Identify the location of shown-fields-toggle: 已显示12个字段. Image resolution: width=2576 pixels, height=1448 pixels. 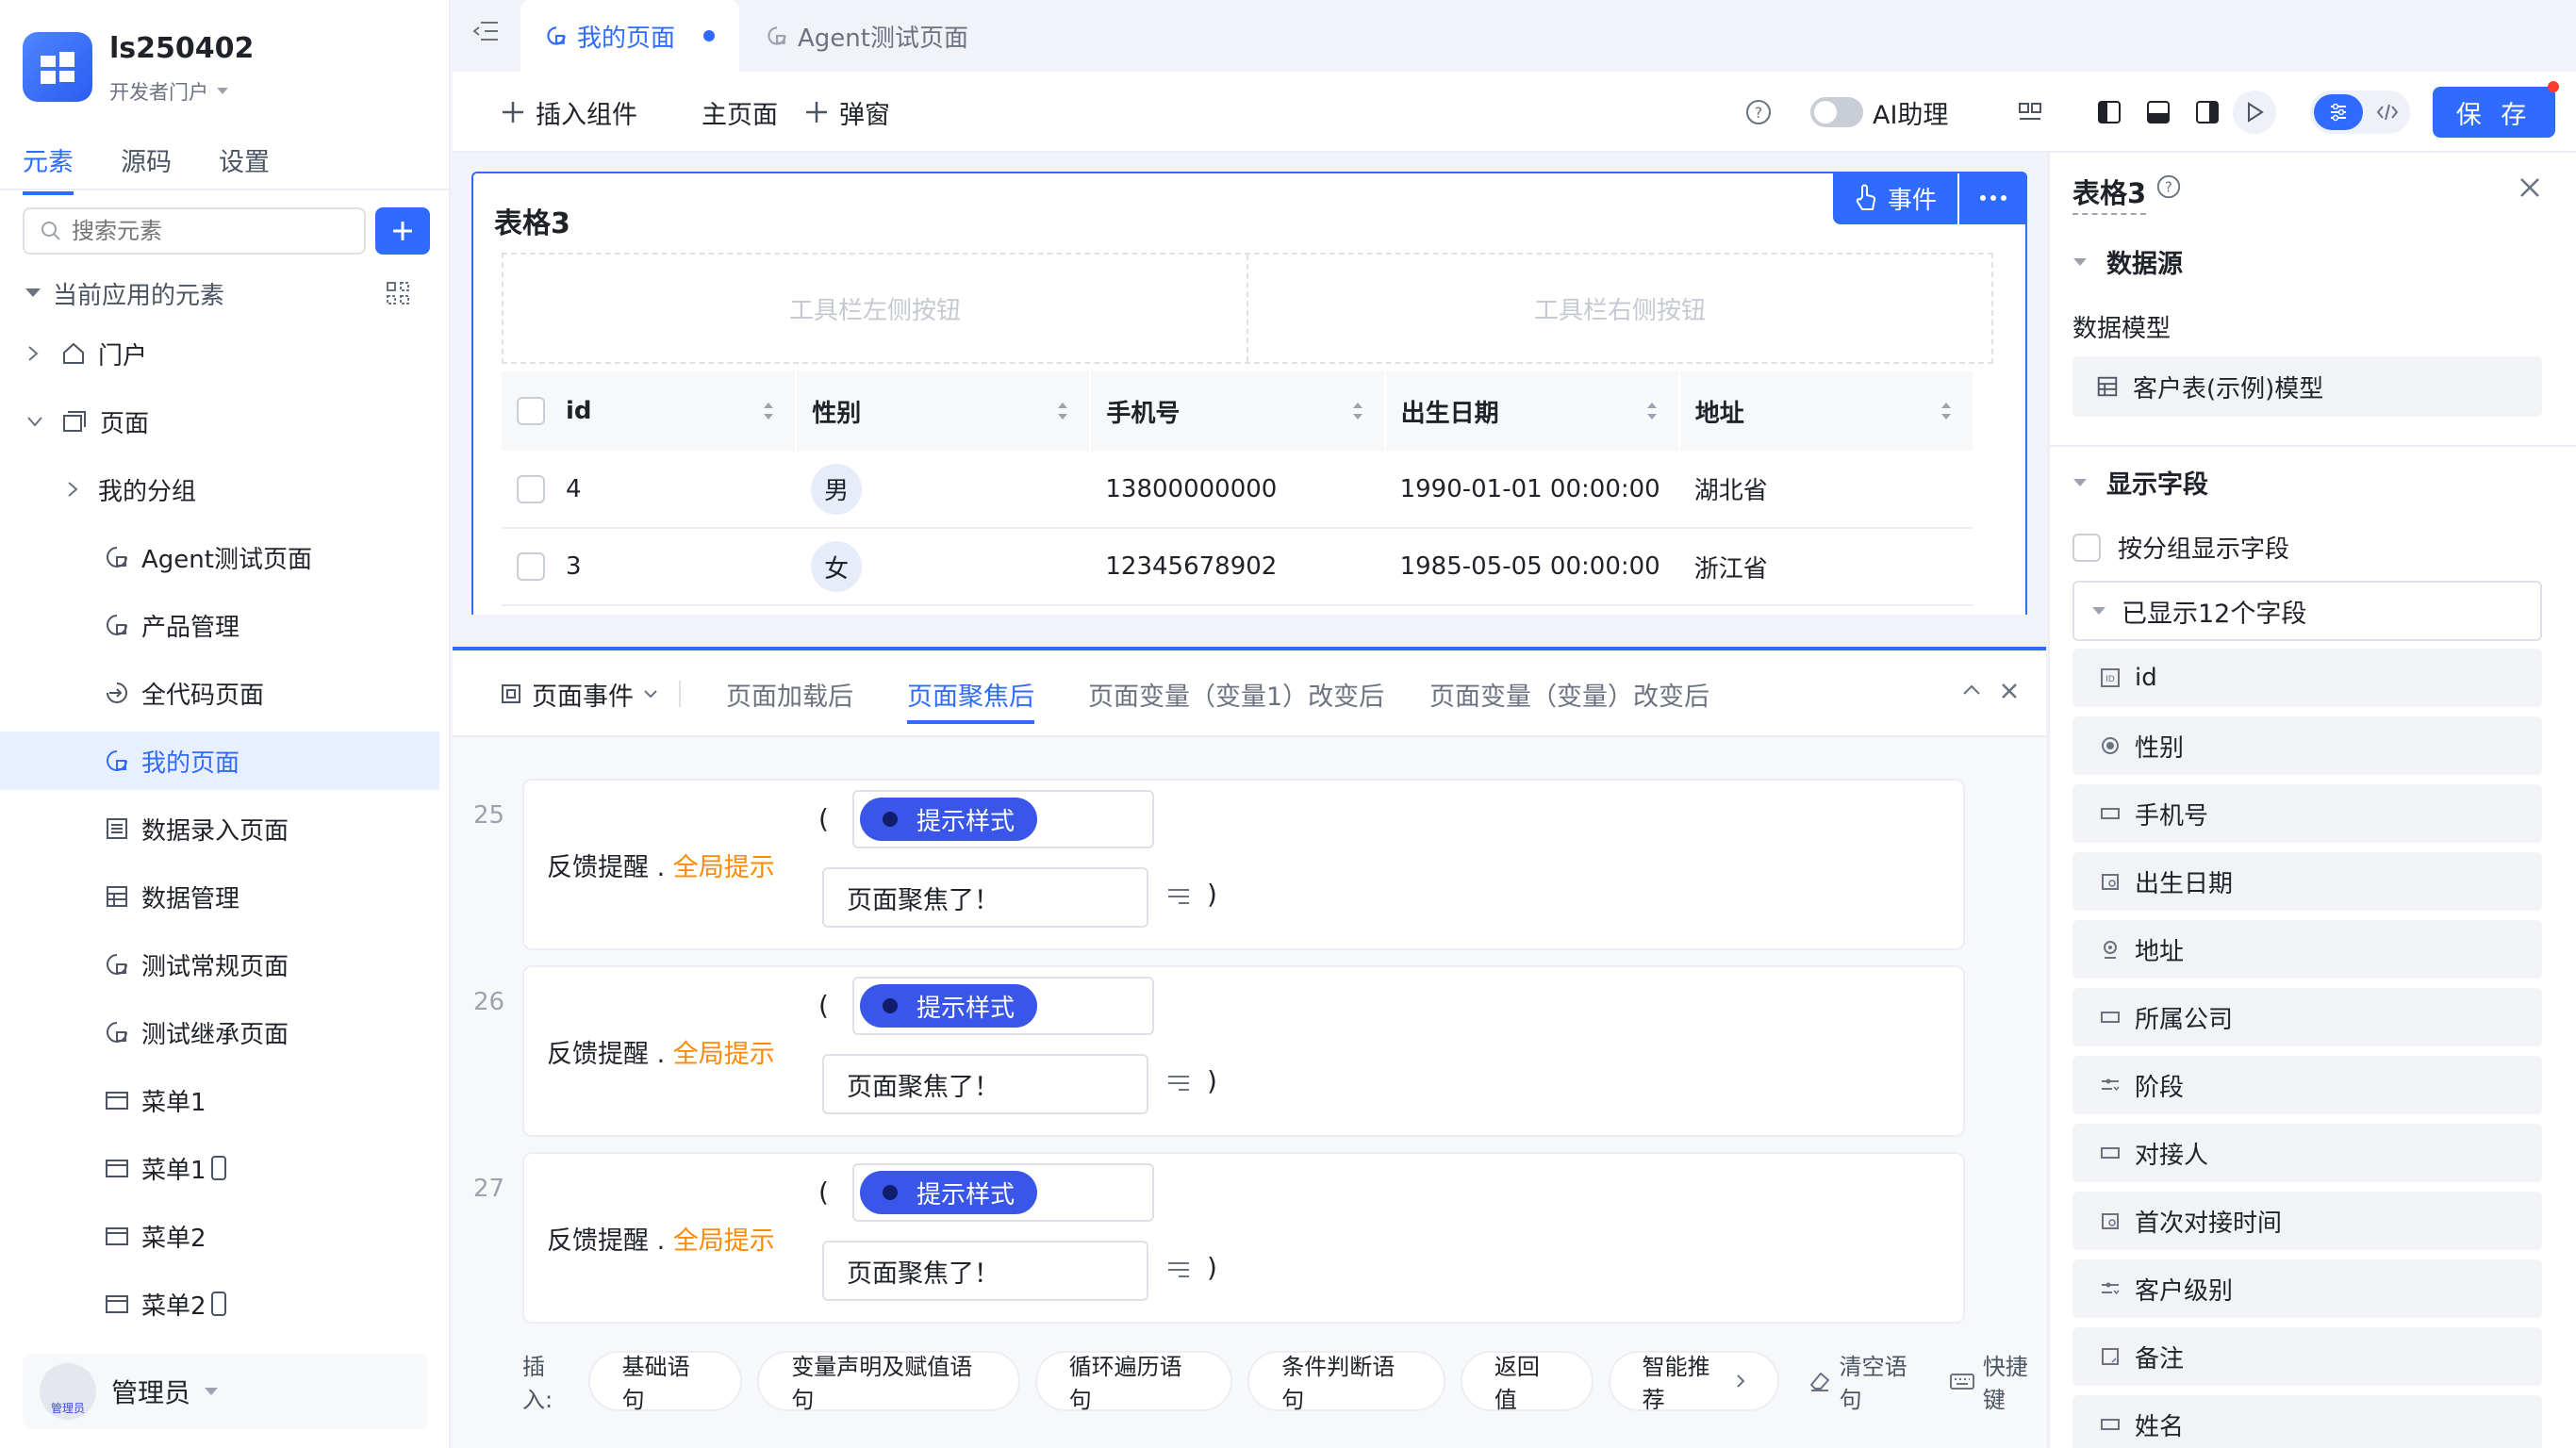
(2307, 611).